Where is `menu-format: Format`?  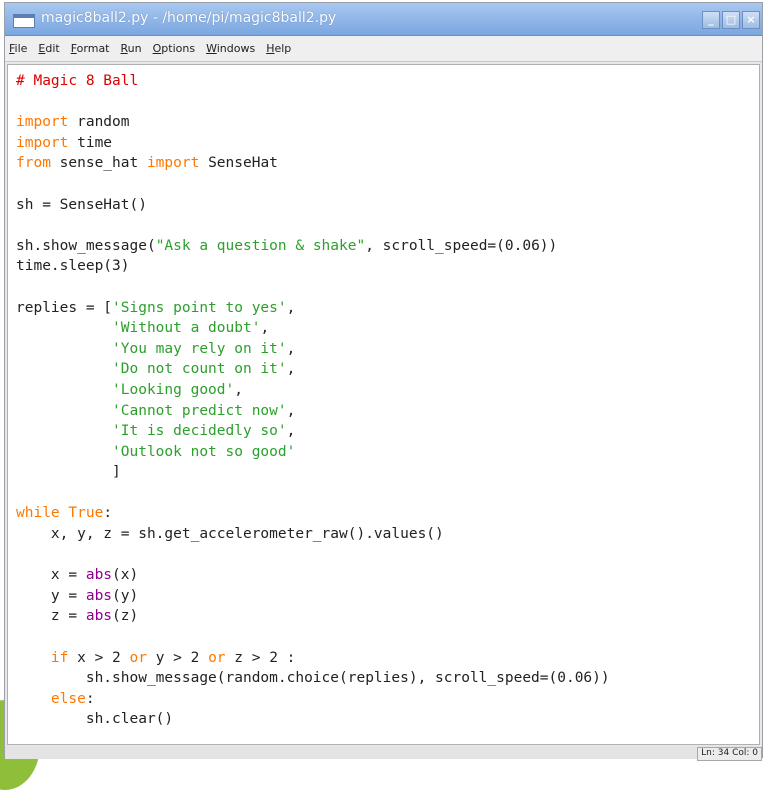
menu-format: Format is located at coordinates (90, 48).